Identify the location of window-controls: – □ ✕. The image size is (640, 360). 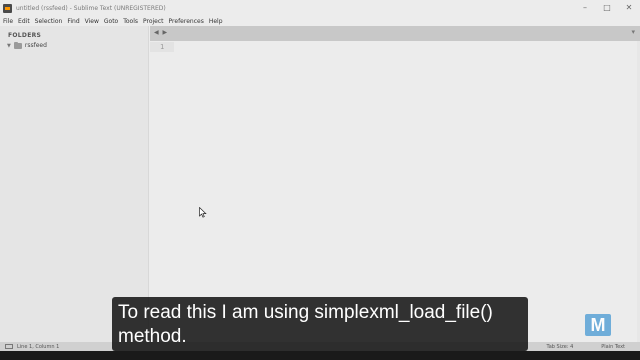
(607, 8).